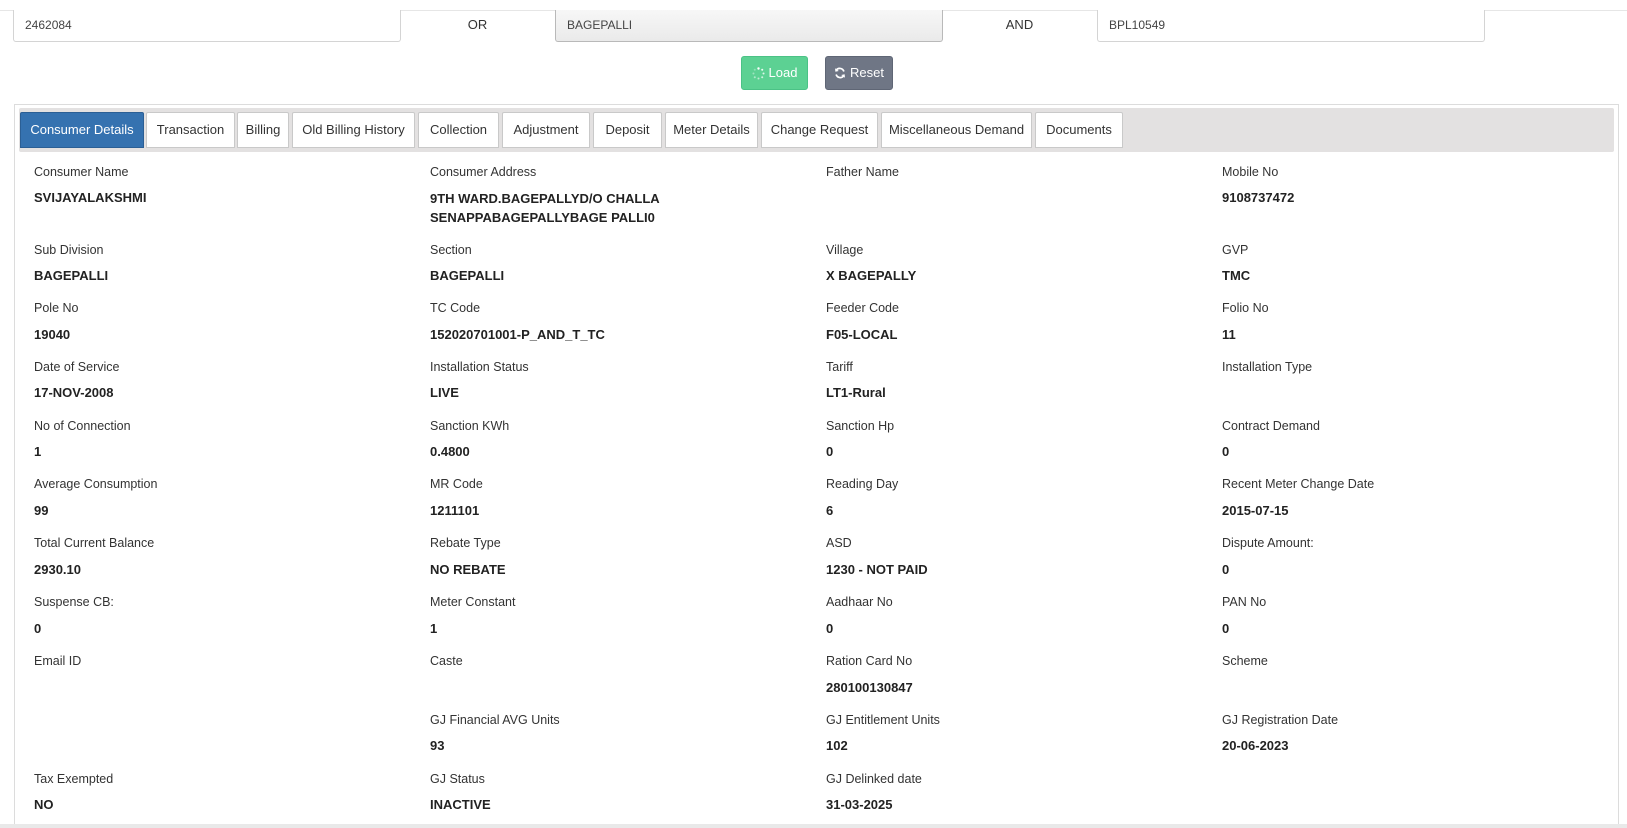  Describe the element at coordinates (830, 510) in the screenshot. I see `reading-day-value: 6` at that location.